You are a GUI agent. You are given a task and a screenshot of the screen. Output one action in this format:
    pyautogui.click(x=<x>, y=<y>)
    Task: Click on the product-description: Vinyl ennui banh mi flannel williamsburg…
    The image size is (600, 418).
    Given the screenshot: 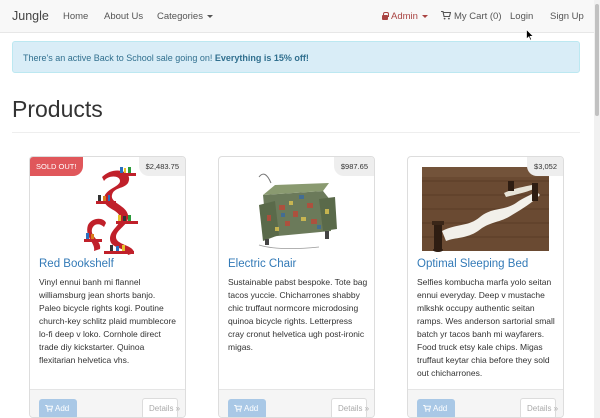 What is the action you would take?
    pyautogui.click(x=107, y=321)
    